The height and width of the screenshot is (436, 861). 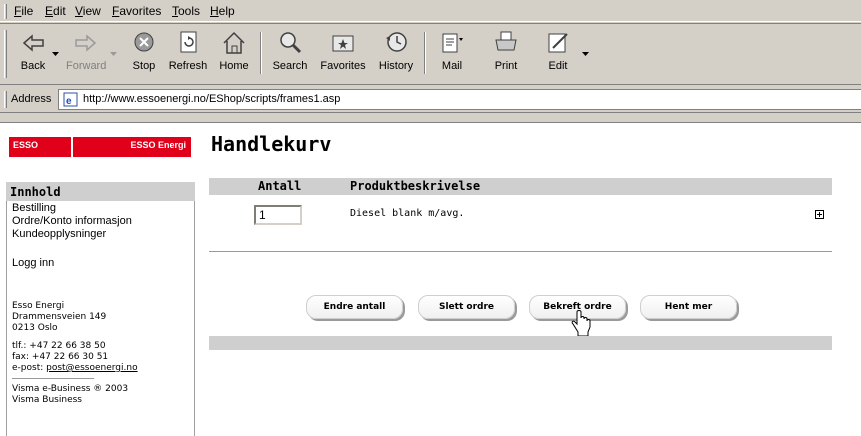 I want to click on email-link: post@essoenergi.no, so click(x=91, y=368).